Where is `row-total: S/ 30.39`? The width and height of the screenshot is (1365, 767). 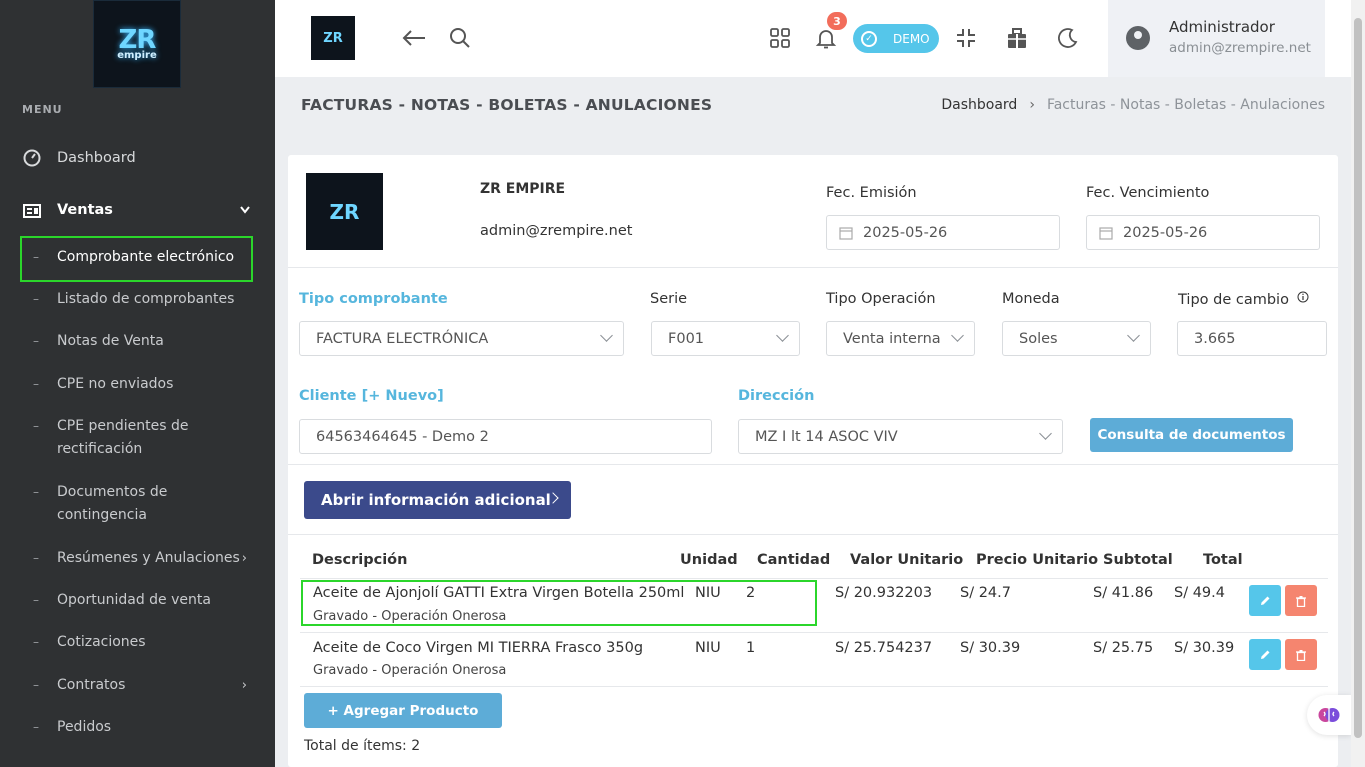
row-total: S/ 30.39 is located at coordinates (1204, 648).